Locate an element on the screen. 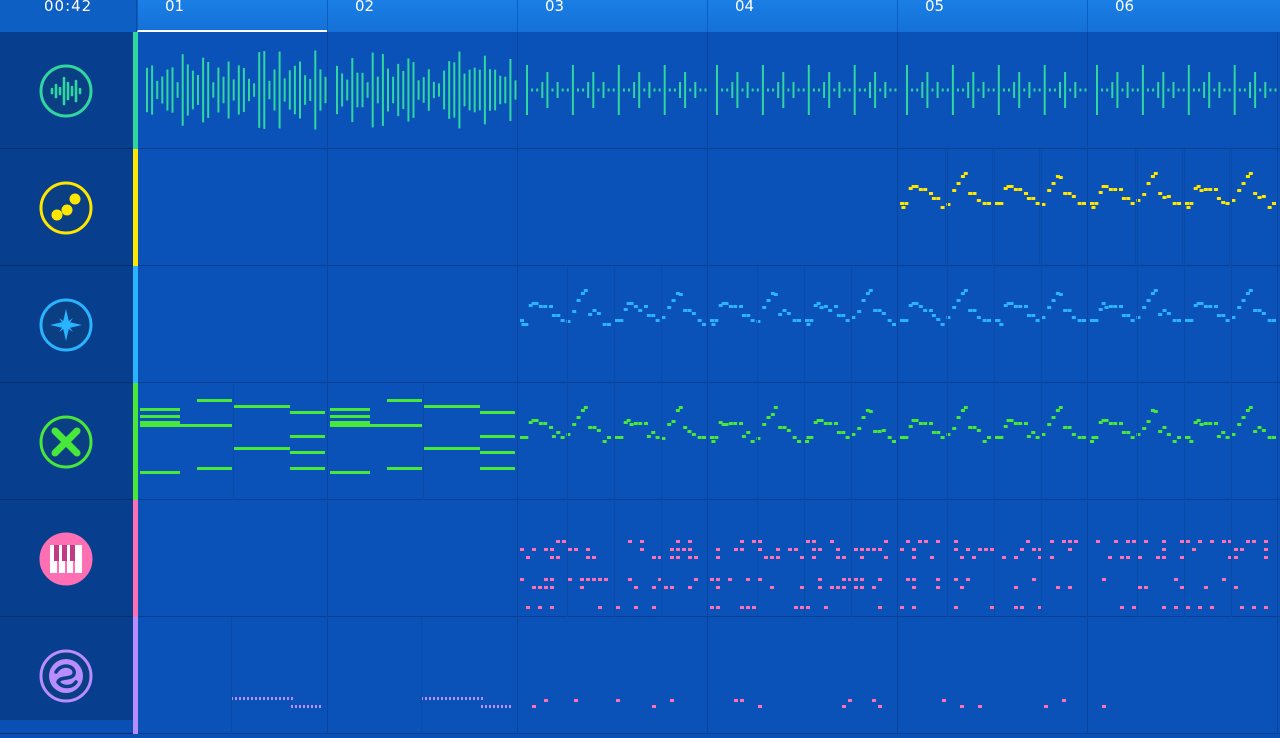  track-lane-keys is located at coordinates (709, 558).